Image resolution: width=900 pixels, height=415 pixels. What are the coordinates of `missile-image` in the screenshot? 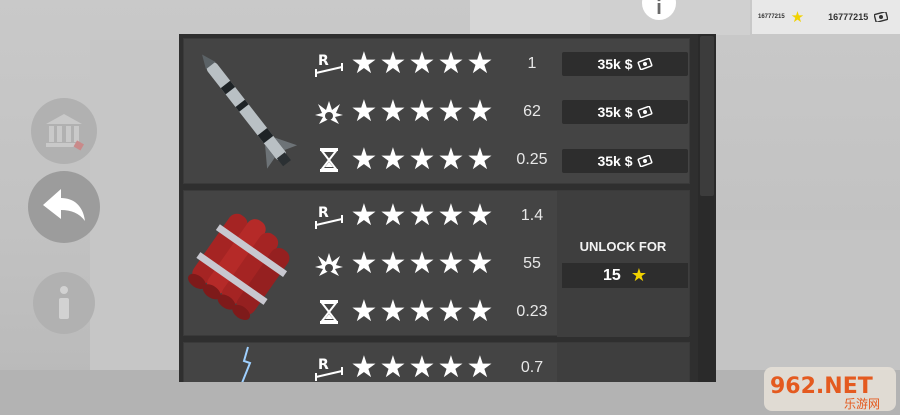 It's located at (250, 111).